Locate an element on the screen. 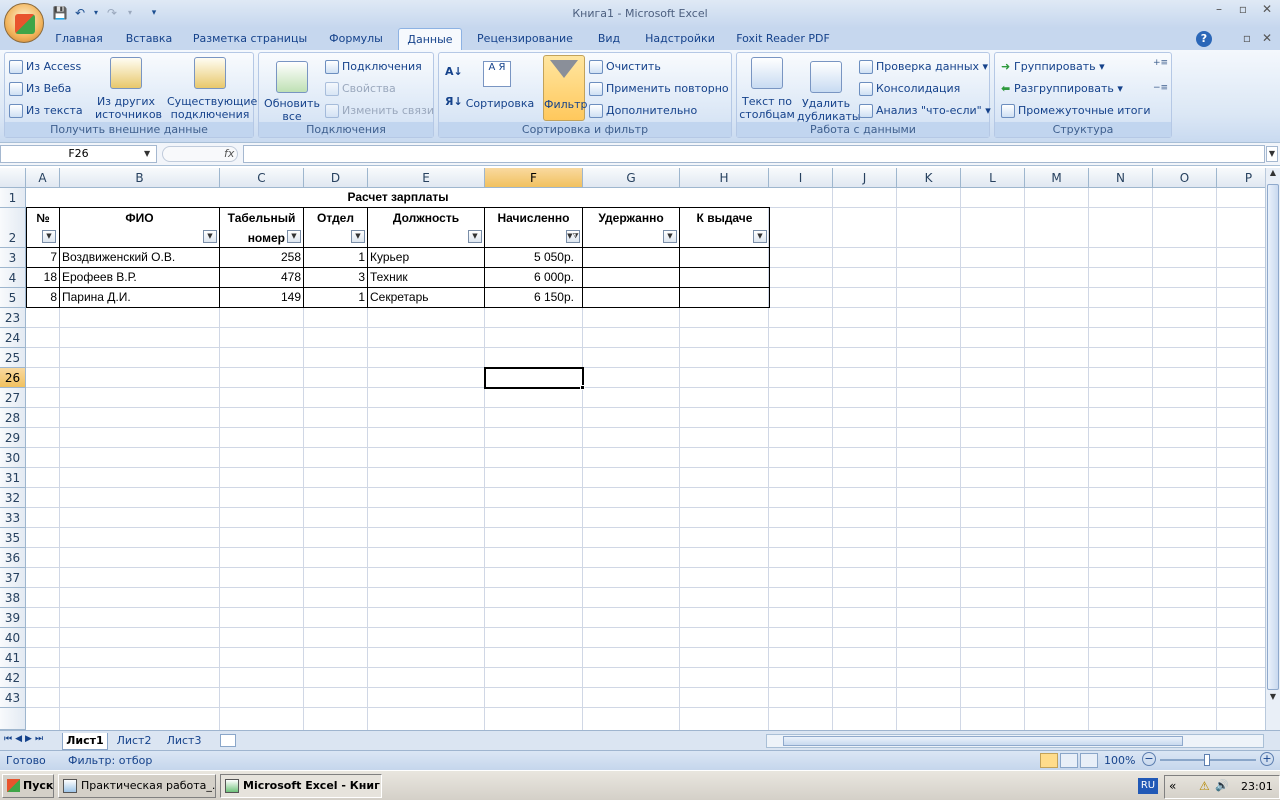  expand-formula-icon: ▼ is located at coordinates (1272, 154).